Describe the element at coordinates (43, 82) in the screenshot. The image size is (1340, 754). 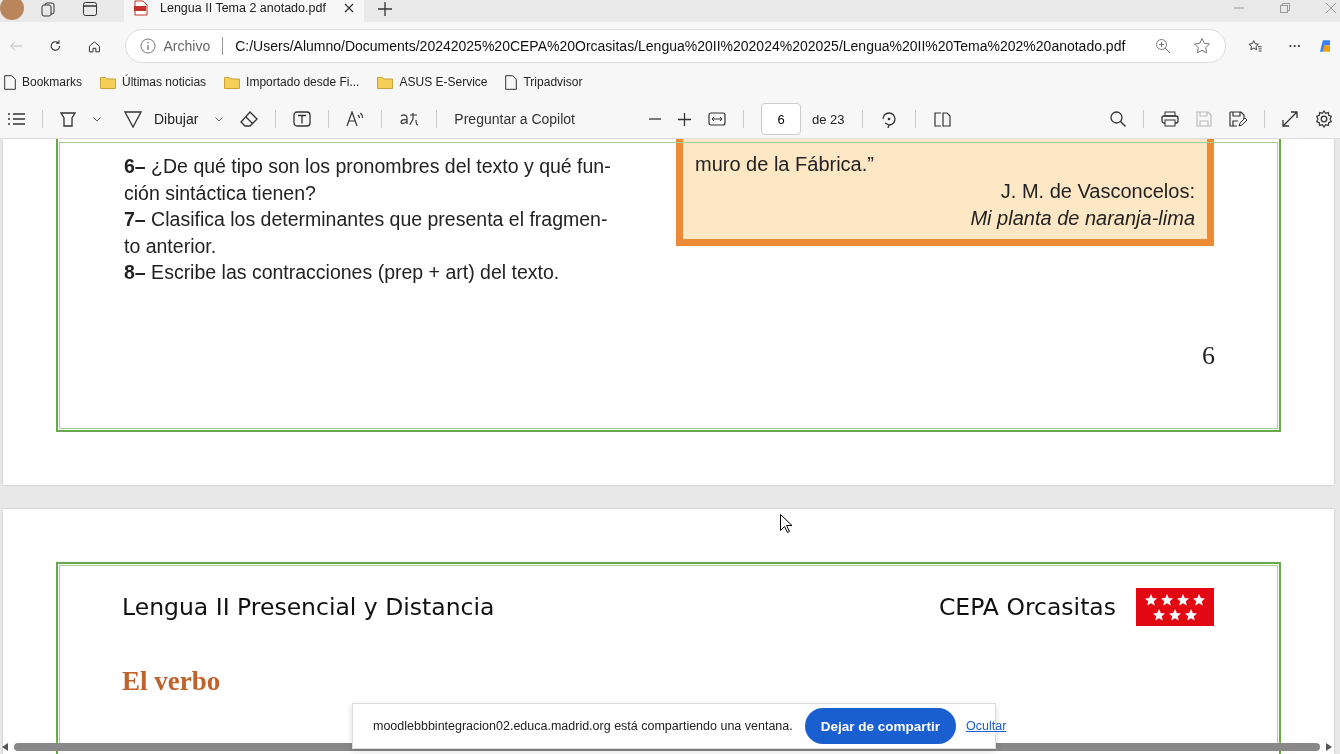
I see `bookmark-item: Bookmarks` at that location.